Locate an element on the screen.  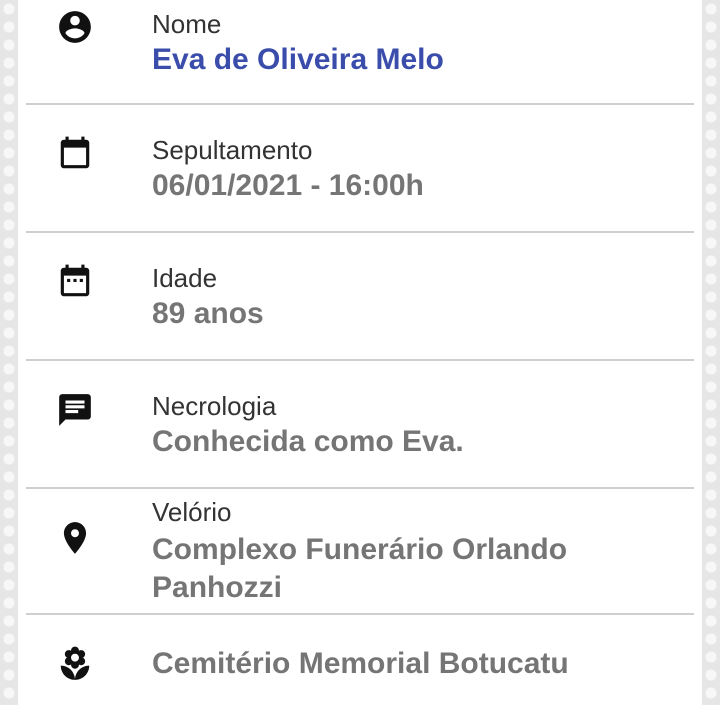
account-circle-icon is located at coordinates (75, 27).